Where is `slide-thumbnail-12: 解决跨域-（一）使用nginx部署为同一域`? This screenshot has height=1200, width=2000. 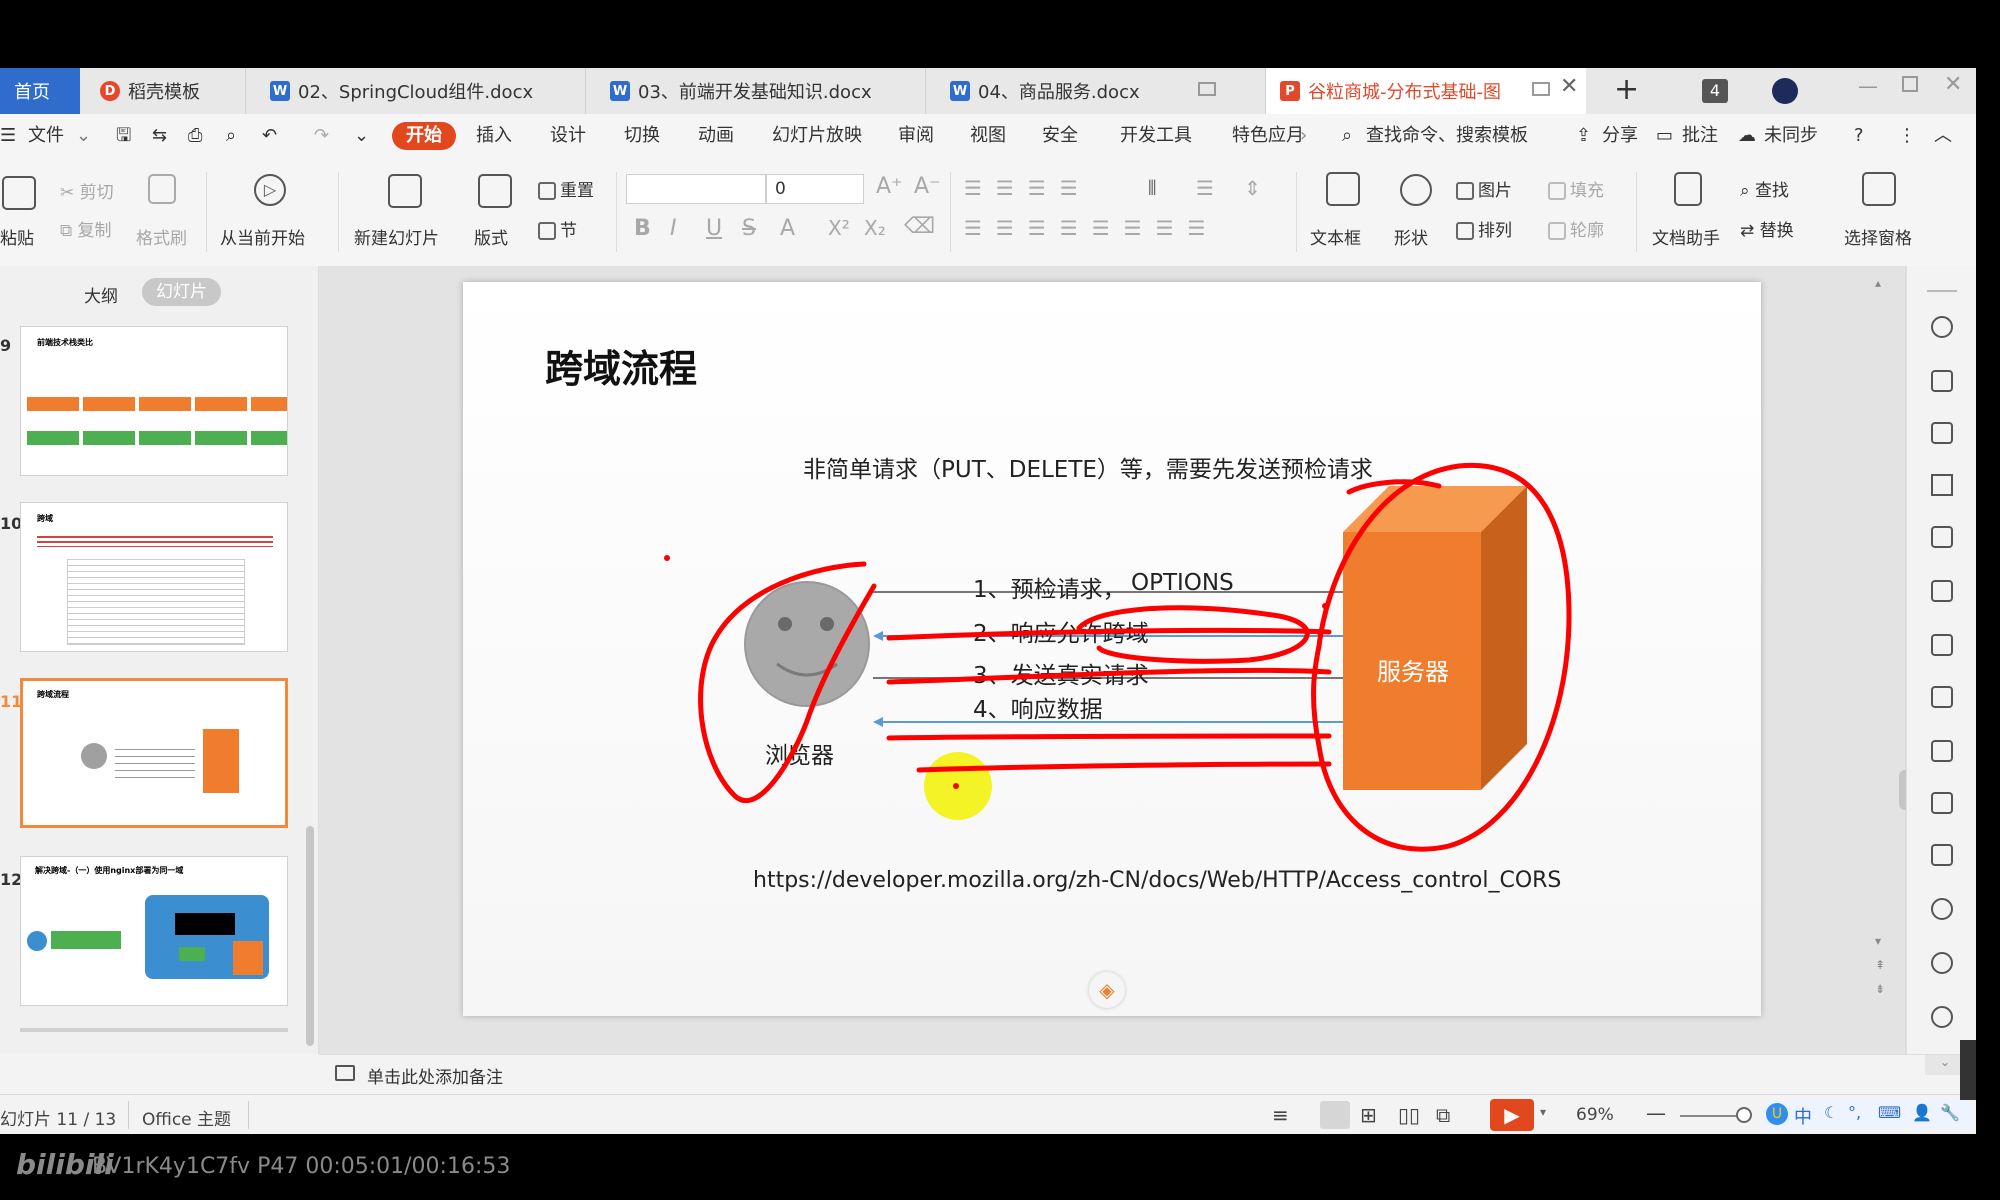
slide-thumbnail-12: 解决跨域-（一）使用nginx部署为同一域 is located at coordinates (154, 931).